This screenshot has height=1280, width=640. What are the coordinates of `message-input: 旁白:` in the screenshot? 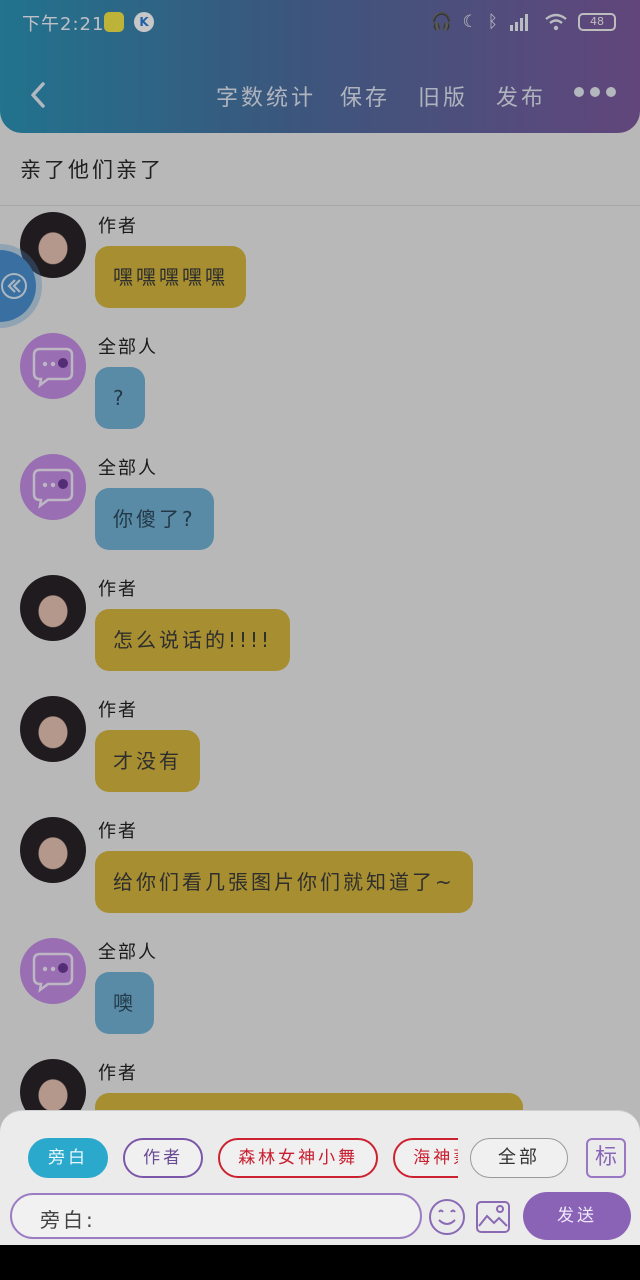 It's located at (216, 1216).